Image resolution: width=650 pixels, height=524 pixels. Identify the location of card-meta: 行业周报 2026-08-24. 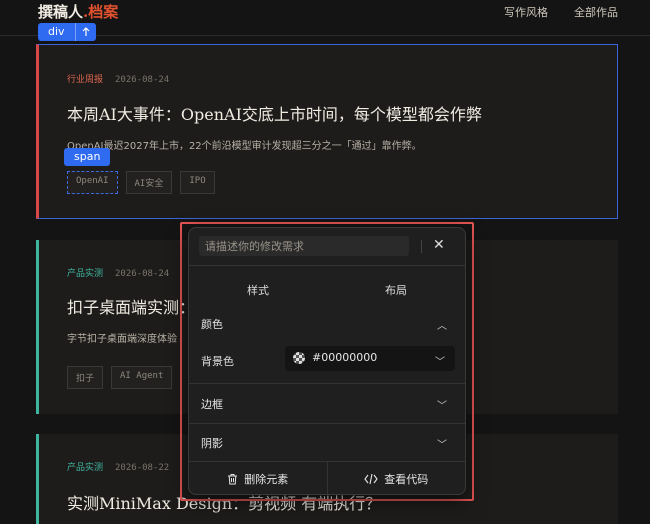
(118, 78).